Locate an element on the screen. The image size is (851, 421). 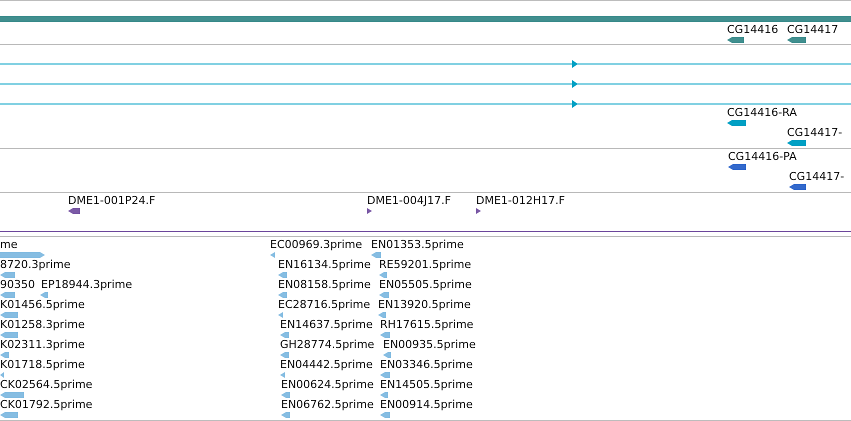
feature-label: EN16134.5prime is located at coordinates (324, 265).